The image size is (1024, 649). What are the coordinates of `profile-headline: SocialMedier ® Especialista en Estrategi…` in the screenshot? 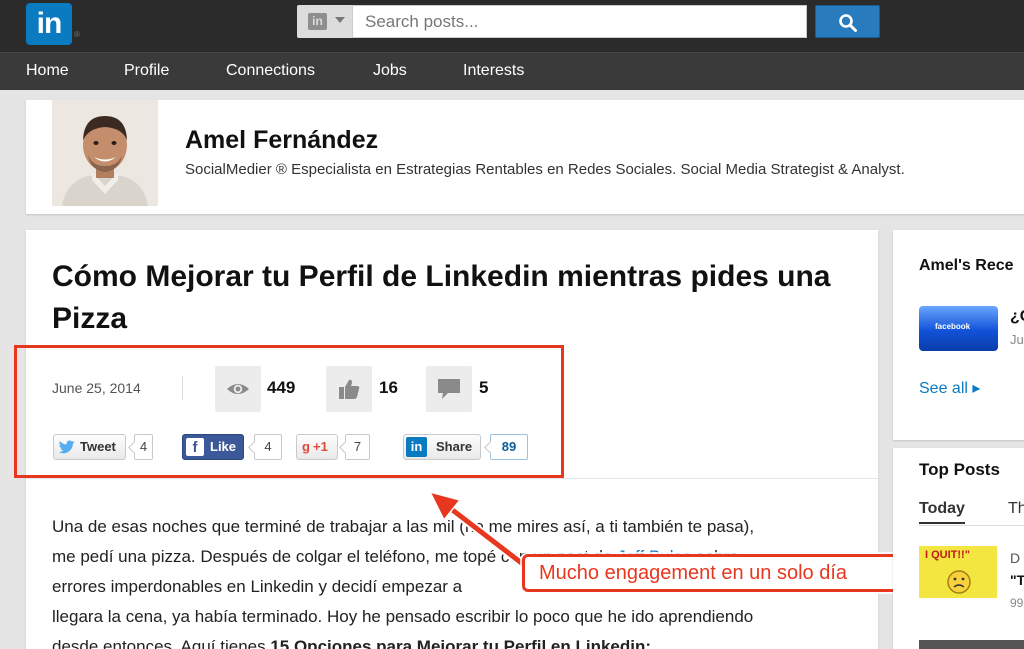 It's located at (545, 169).